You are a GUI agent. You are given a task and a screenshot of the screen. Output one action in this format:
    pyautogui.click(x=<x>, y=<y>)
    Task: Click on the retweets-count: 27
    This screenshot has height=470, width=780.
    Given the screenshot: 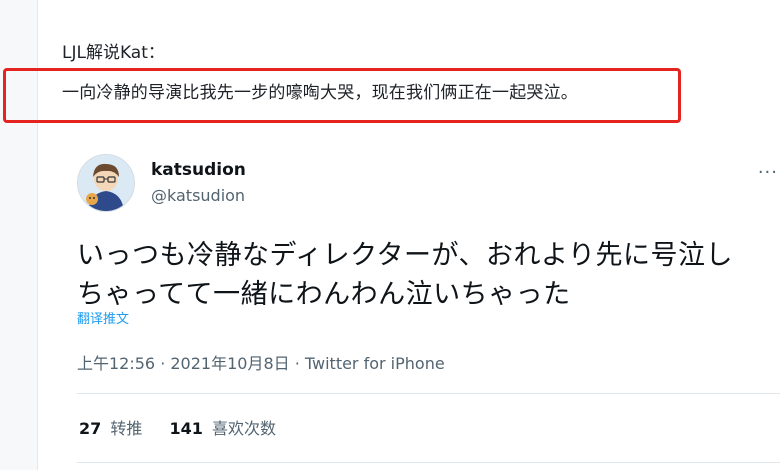 What is the action you would take?
    pyautogui.click(x=90, y=428)
    